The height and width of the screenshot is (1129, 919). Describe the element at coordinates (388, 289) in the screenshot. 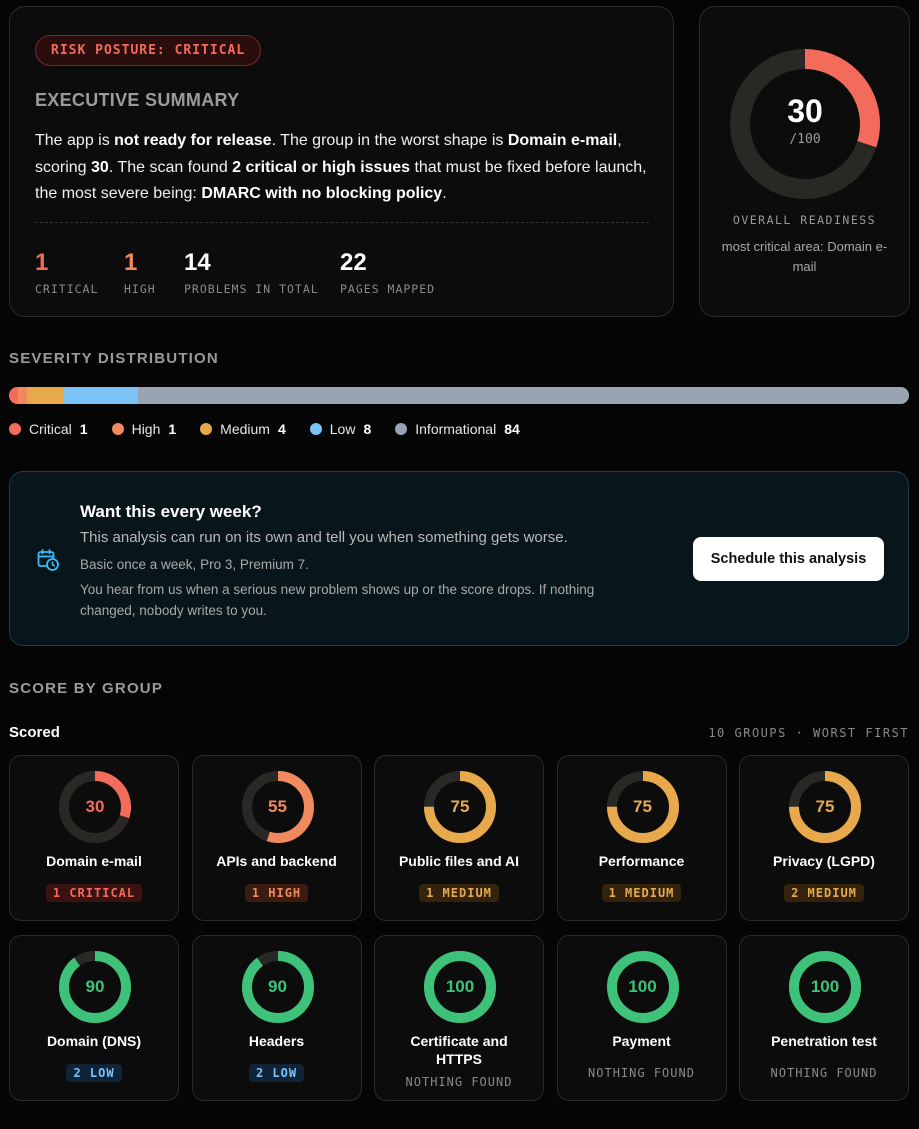

I see `stat-pages-label: PAGES MAPPED` at that location.